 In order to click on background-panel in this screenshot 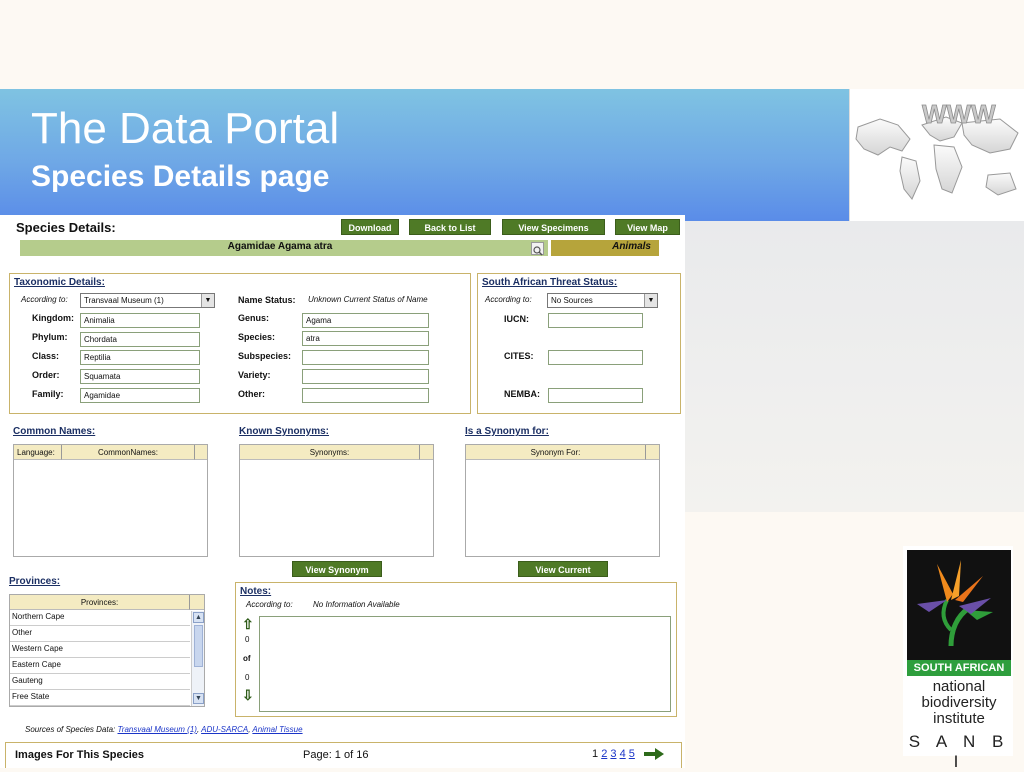, I will do `click(854, 366)`.